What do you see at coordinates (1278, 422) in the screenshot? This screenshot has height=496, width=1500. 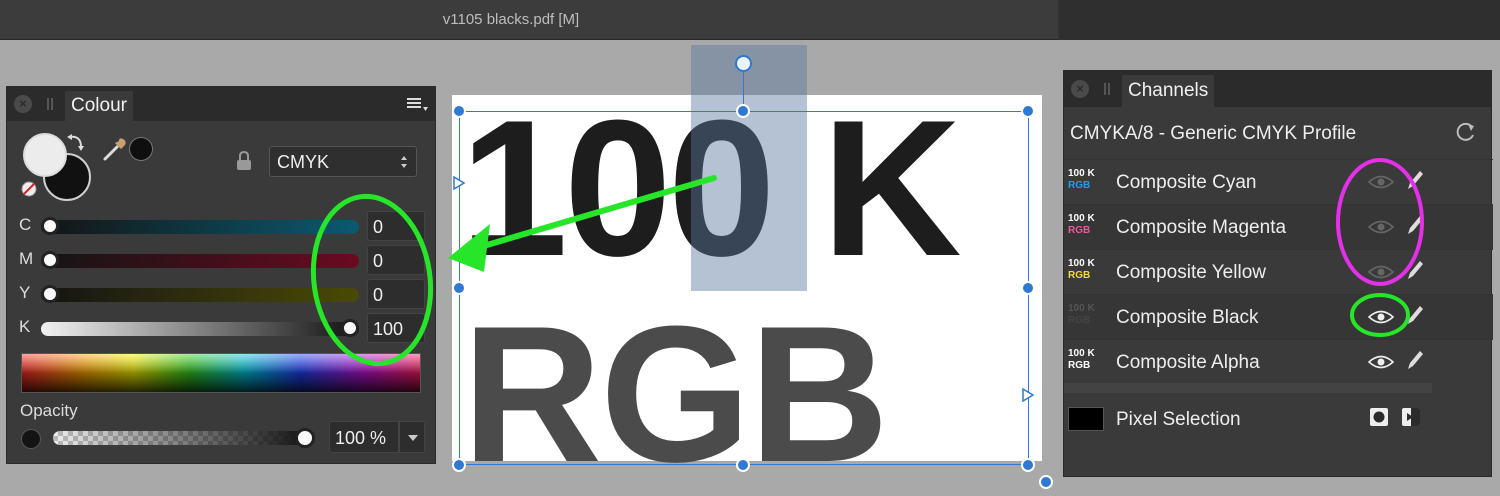 I see `pixel-selection-row: Pixel Selection` at bounding box center [1278, 422].